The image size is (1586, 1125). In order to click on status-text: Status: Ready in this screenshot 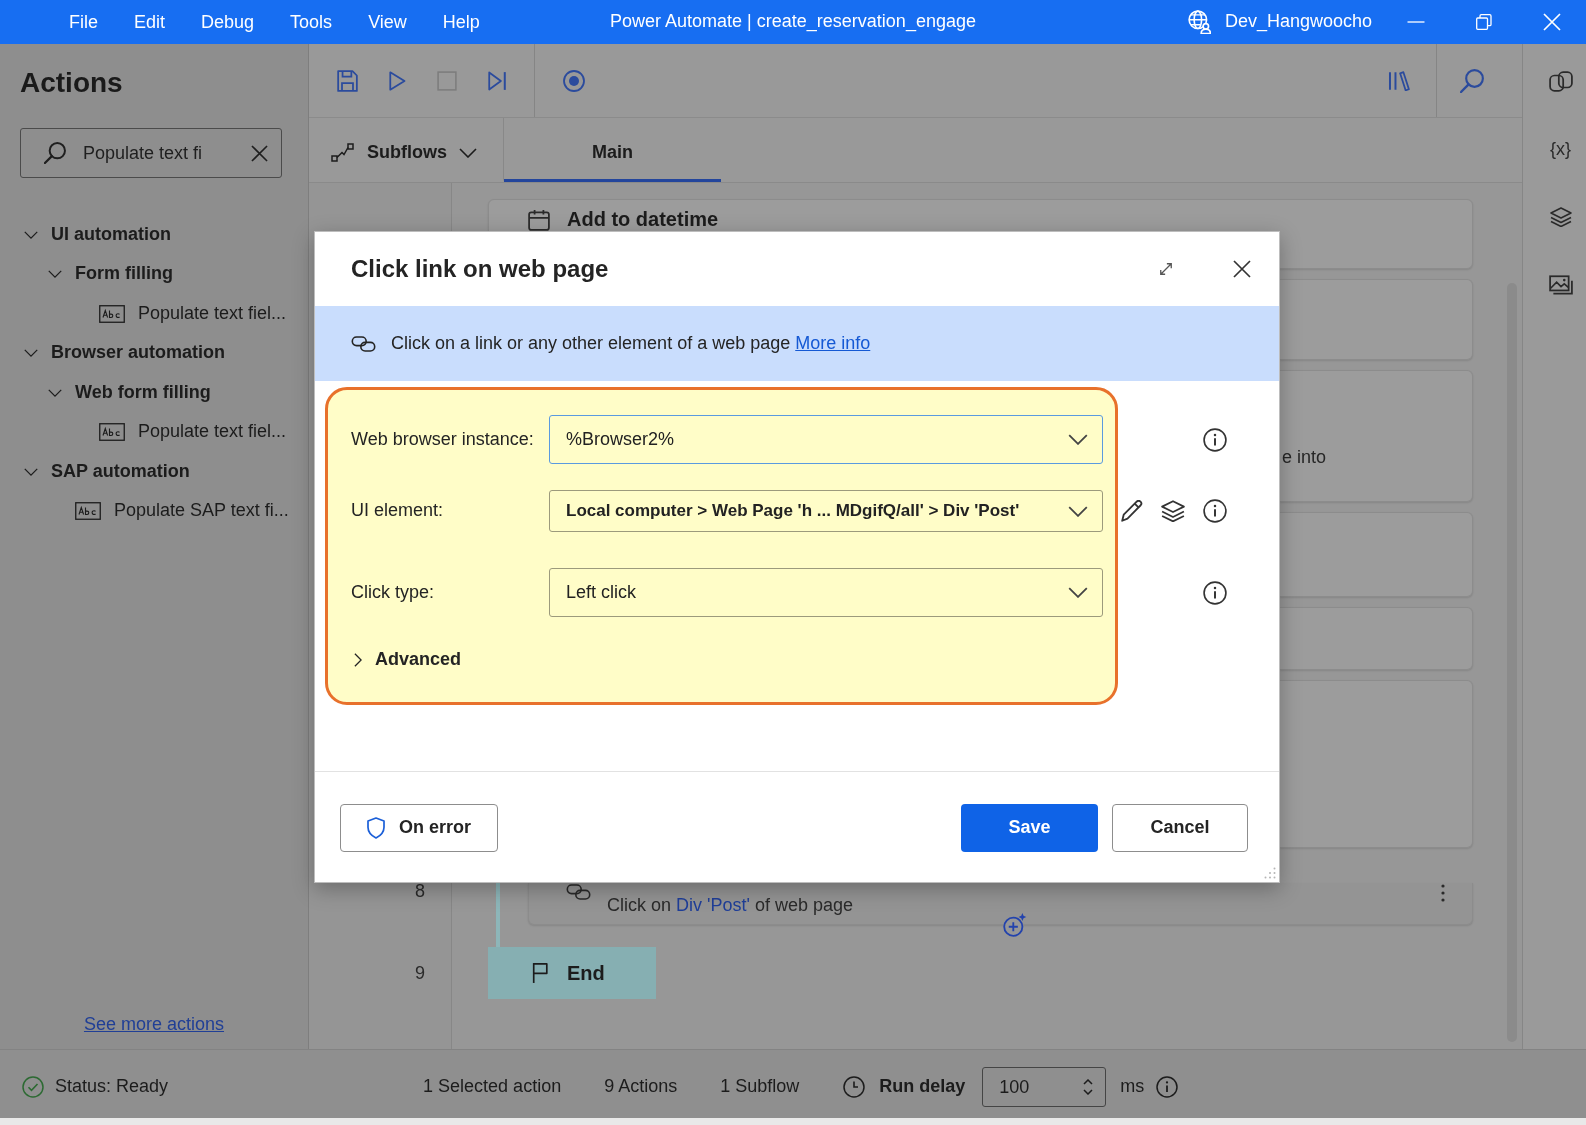, I will do `click(112, 1087)`.